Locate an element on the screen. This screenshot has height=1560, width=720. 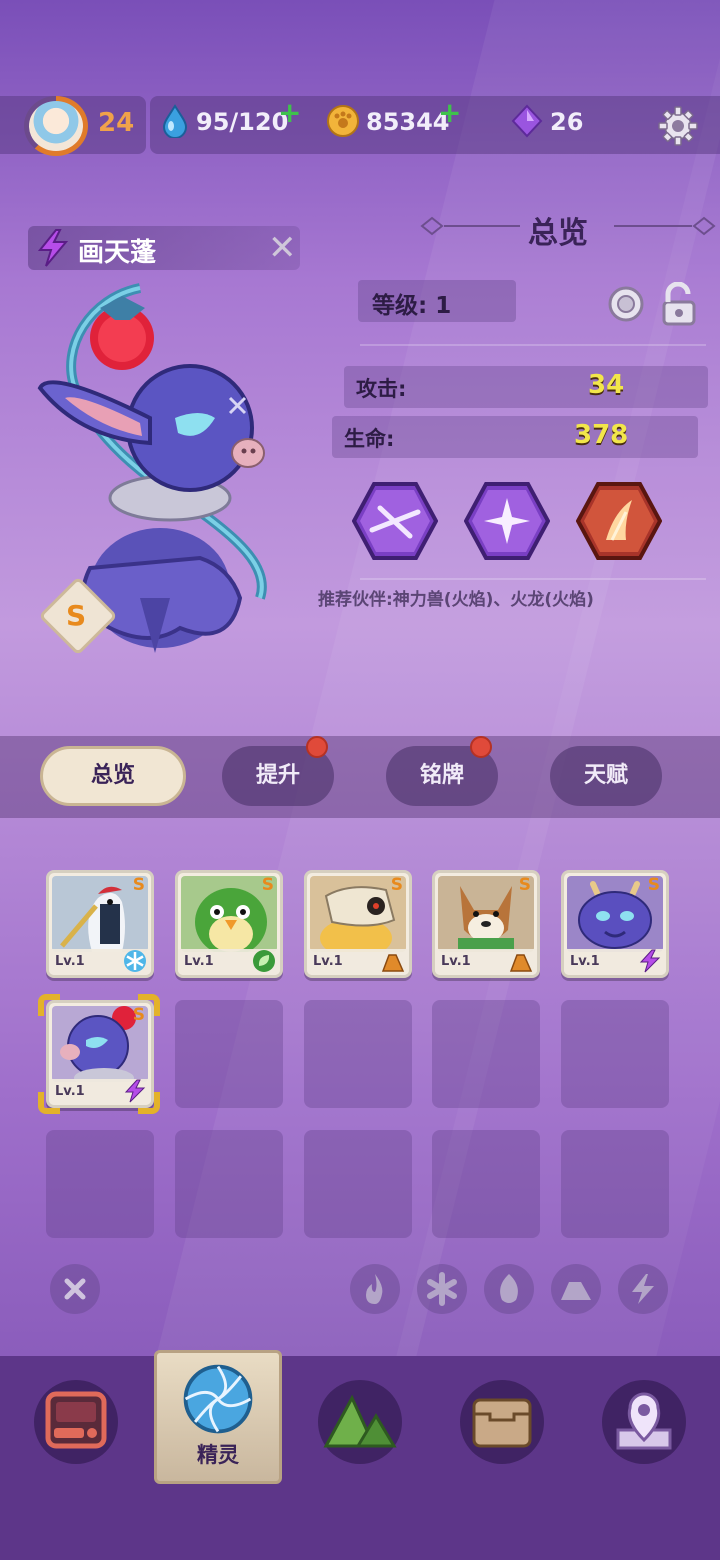
stat-label: 攻击: is located at coordinates (381, 389).